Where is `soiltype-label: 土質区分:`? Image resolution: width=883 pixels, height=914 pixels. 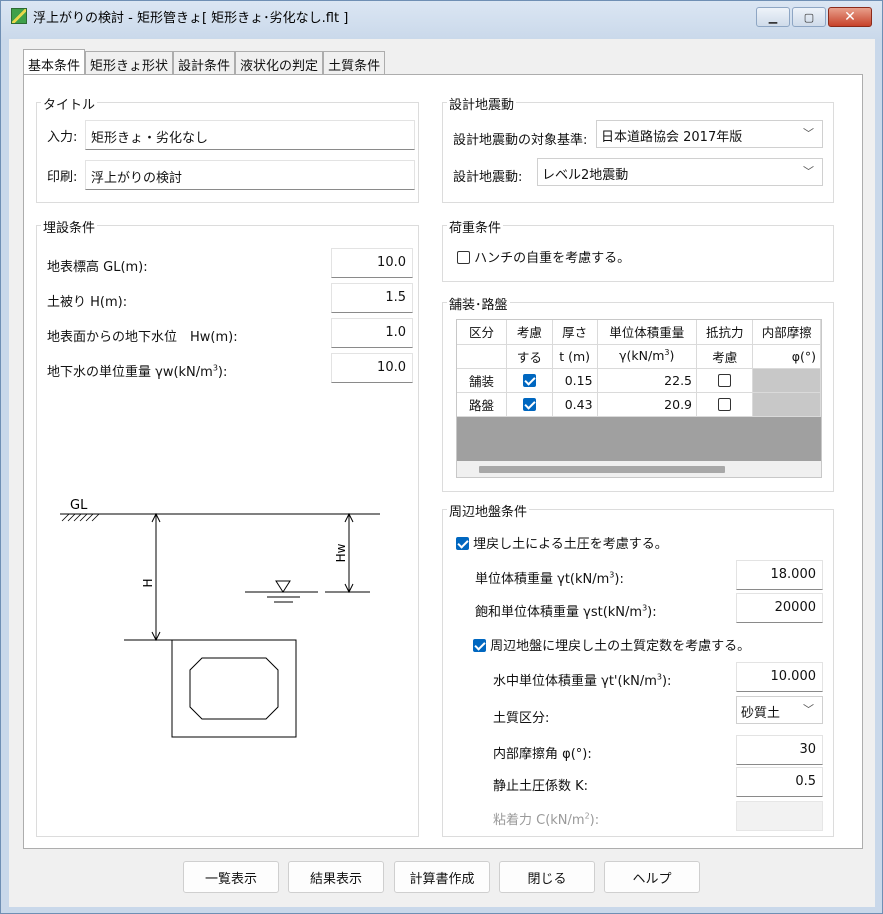 soiltype-label: 土質区分: is located at coordinates (521, 718).